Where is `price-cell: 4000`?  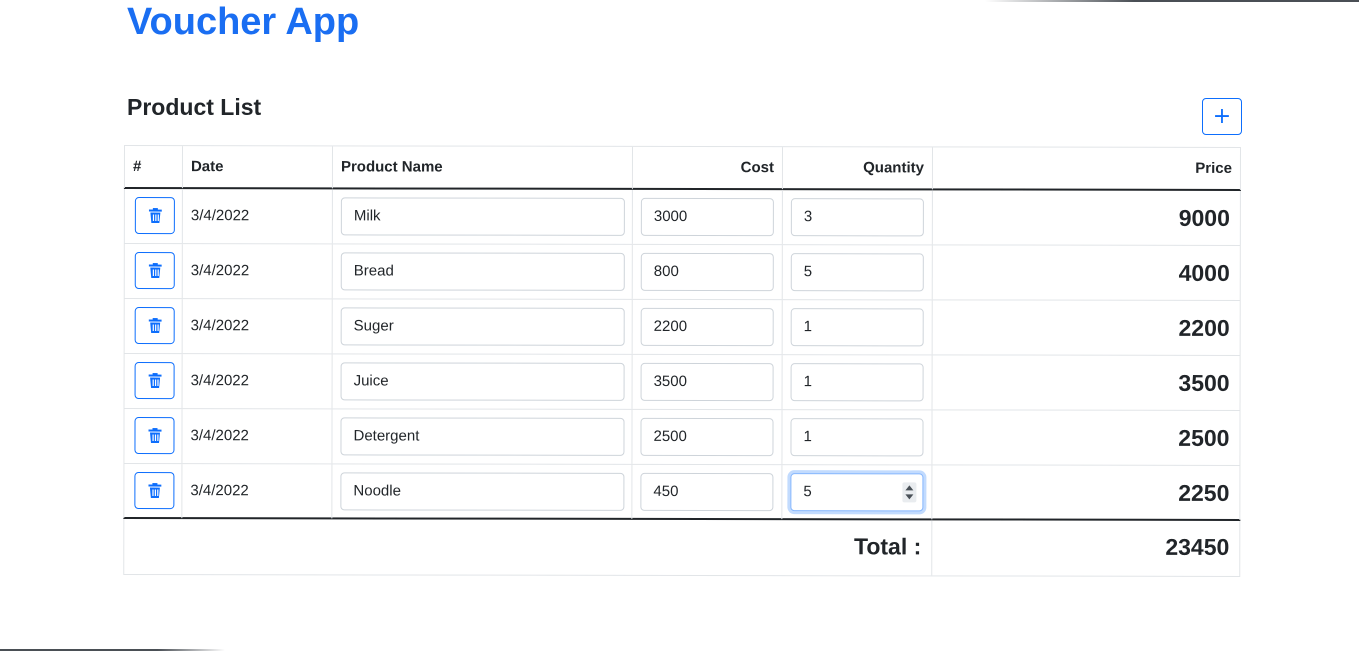 price-cell: 4000 is located at coordinates (1086, 272).